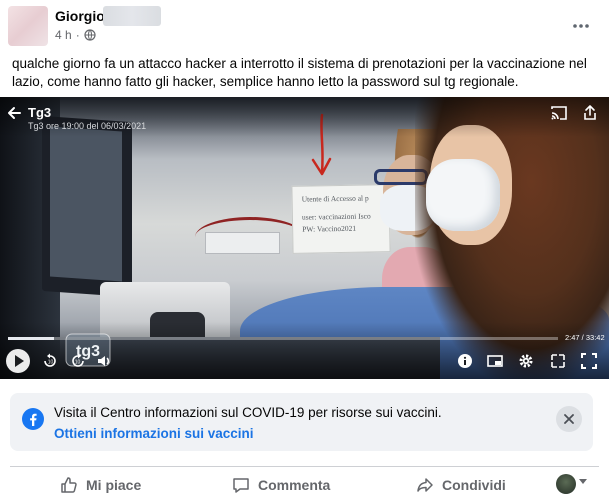 This screenshot has height=500, width=609. I want to click on video-subtitle: Tg3 ore 19:00 del 06/03/2021, so click(87, 126).